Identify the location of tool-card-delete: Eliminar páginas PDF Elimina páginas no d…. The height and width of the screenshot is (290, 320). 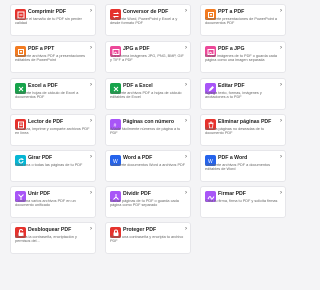
(243, 130).